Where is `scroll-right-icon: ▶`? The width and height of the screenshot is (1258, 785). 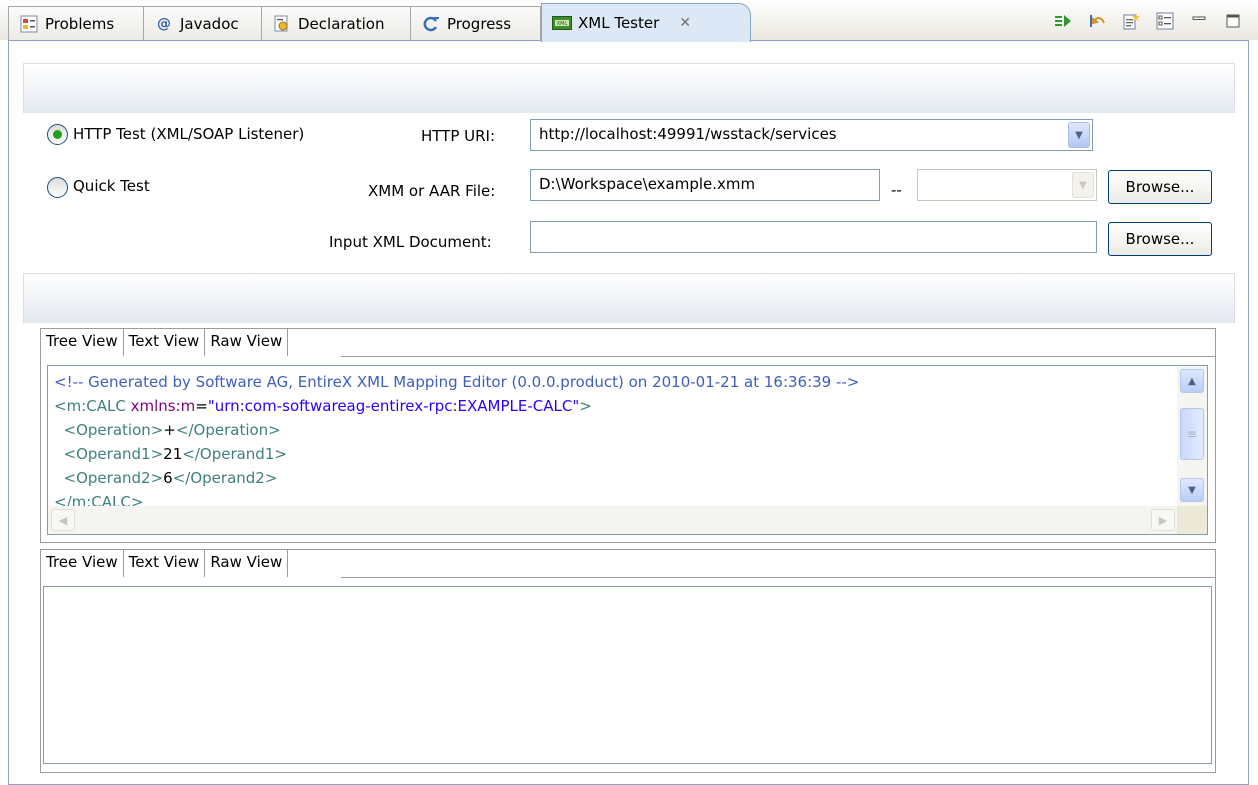
scroll-right-icon: ▶ is located at coordinates (1163, 520).